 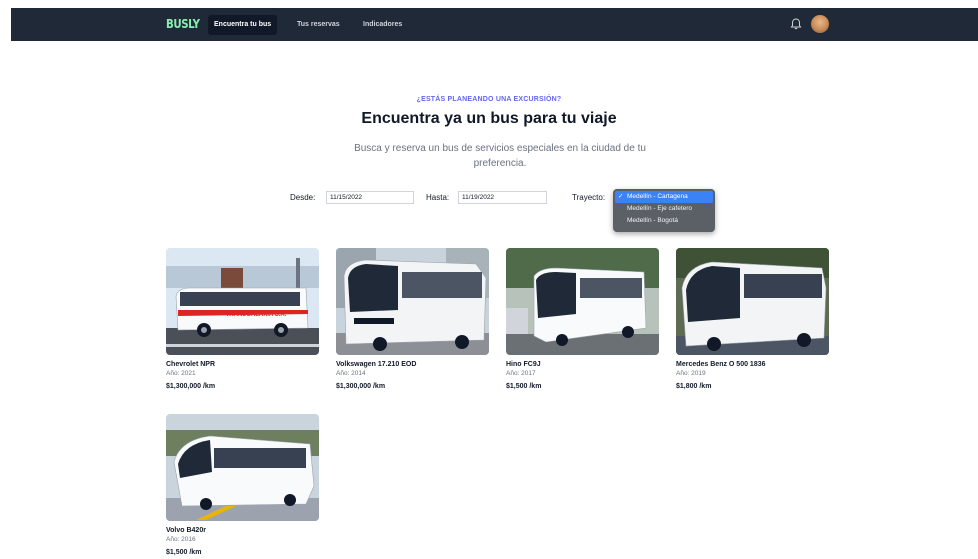 I want to click on brand-logo: BUSLY, so click(x=183, y=24).